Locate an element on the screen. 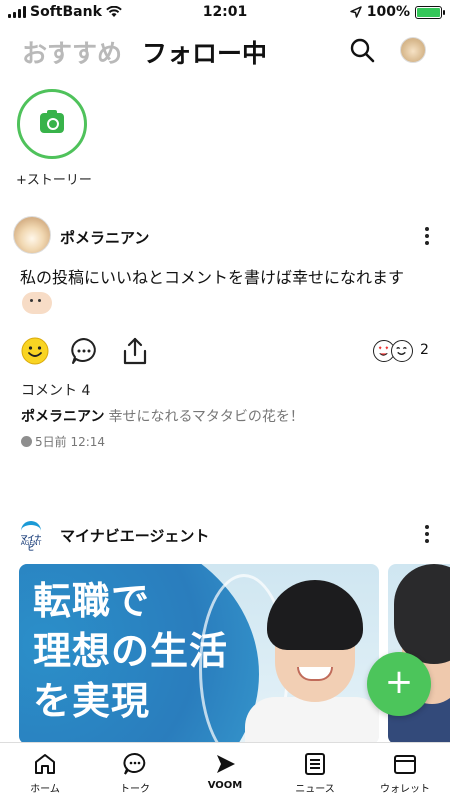 The height and width of the screenshot is (800, 450). nav-voom: VOOM is located at coordinates (225, 771).